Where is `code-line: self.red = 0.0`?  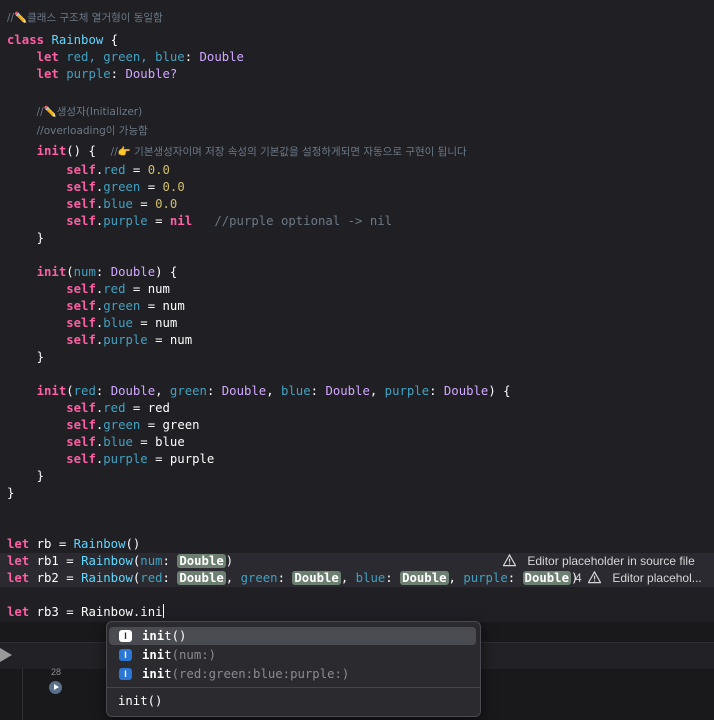
code-line: self.red = 0.0 is located at coordinates (118, 170).